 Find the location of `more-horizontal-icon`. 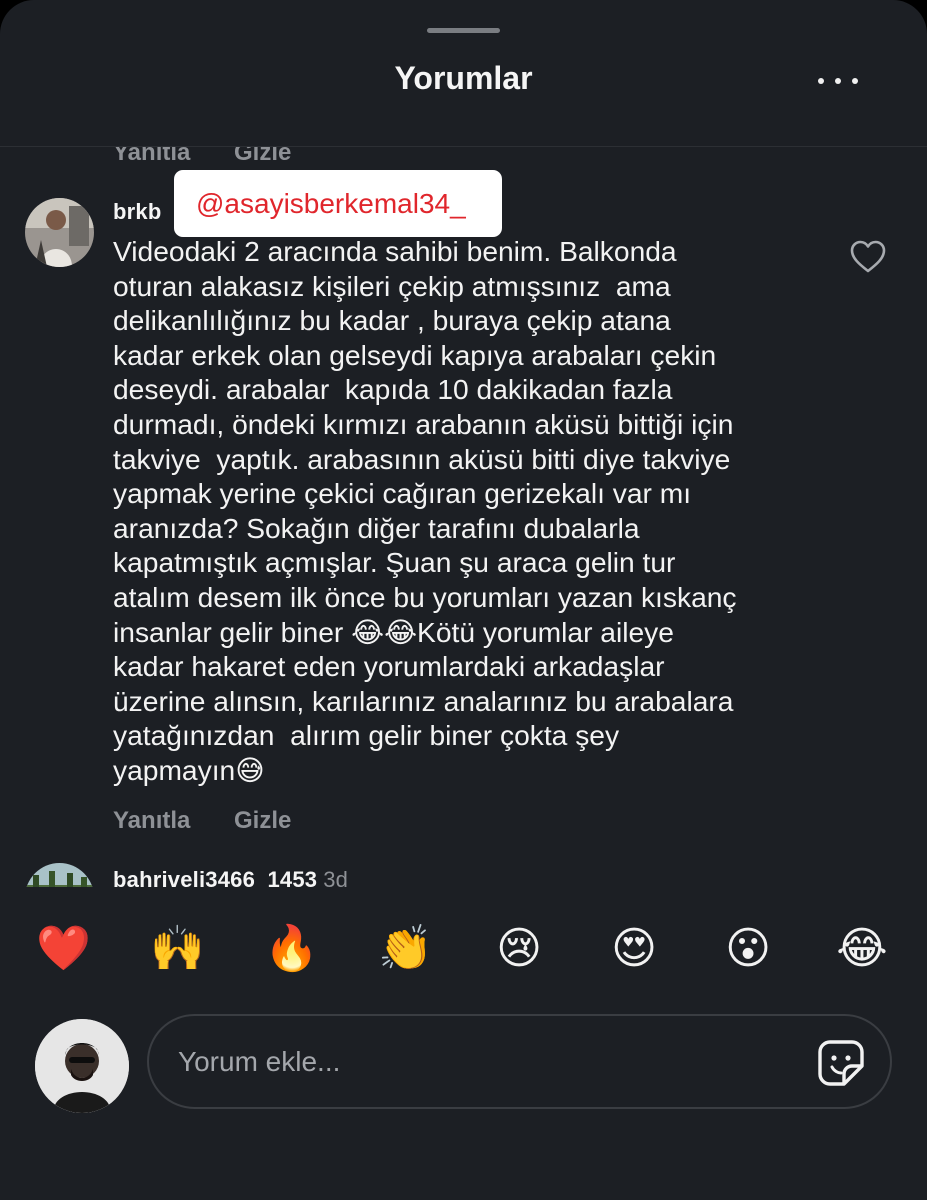

more-horizontal-icon is located at coordinates (838, 81).